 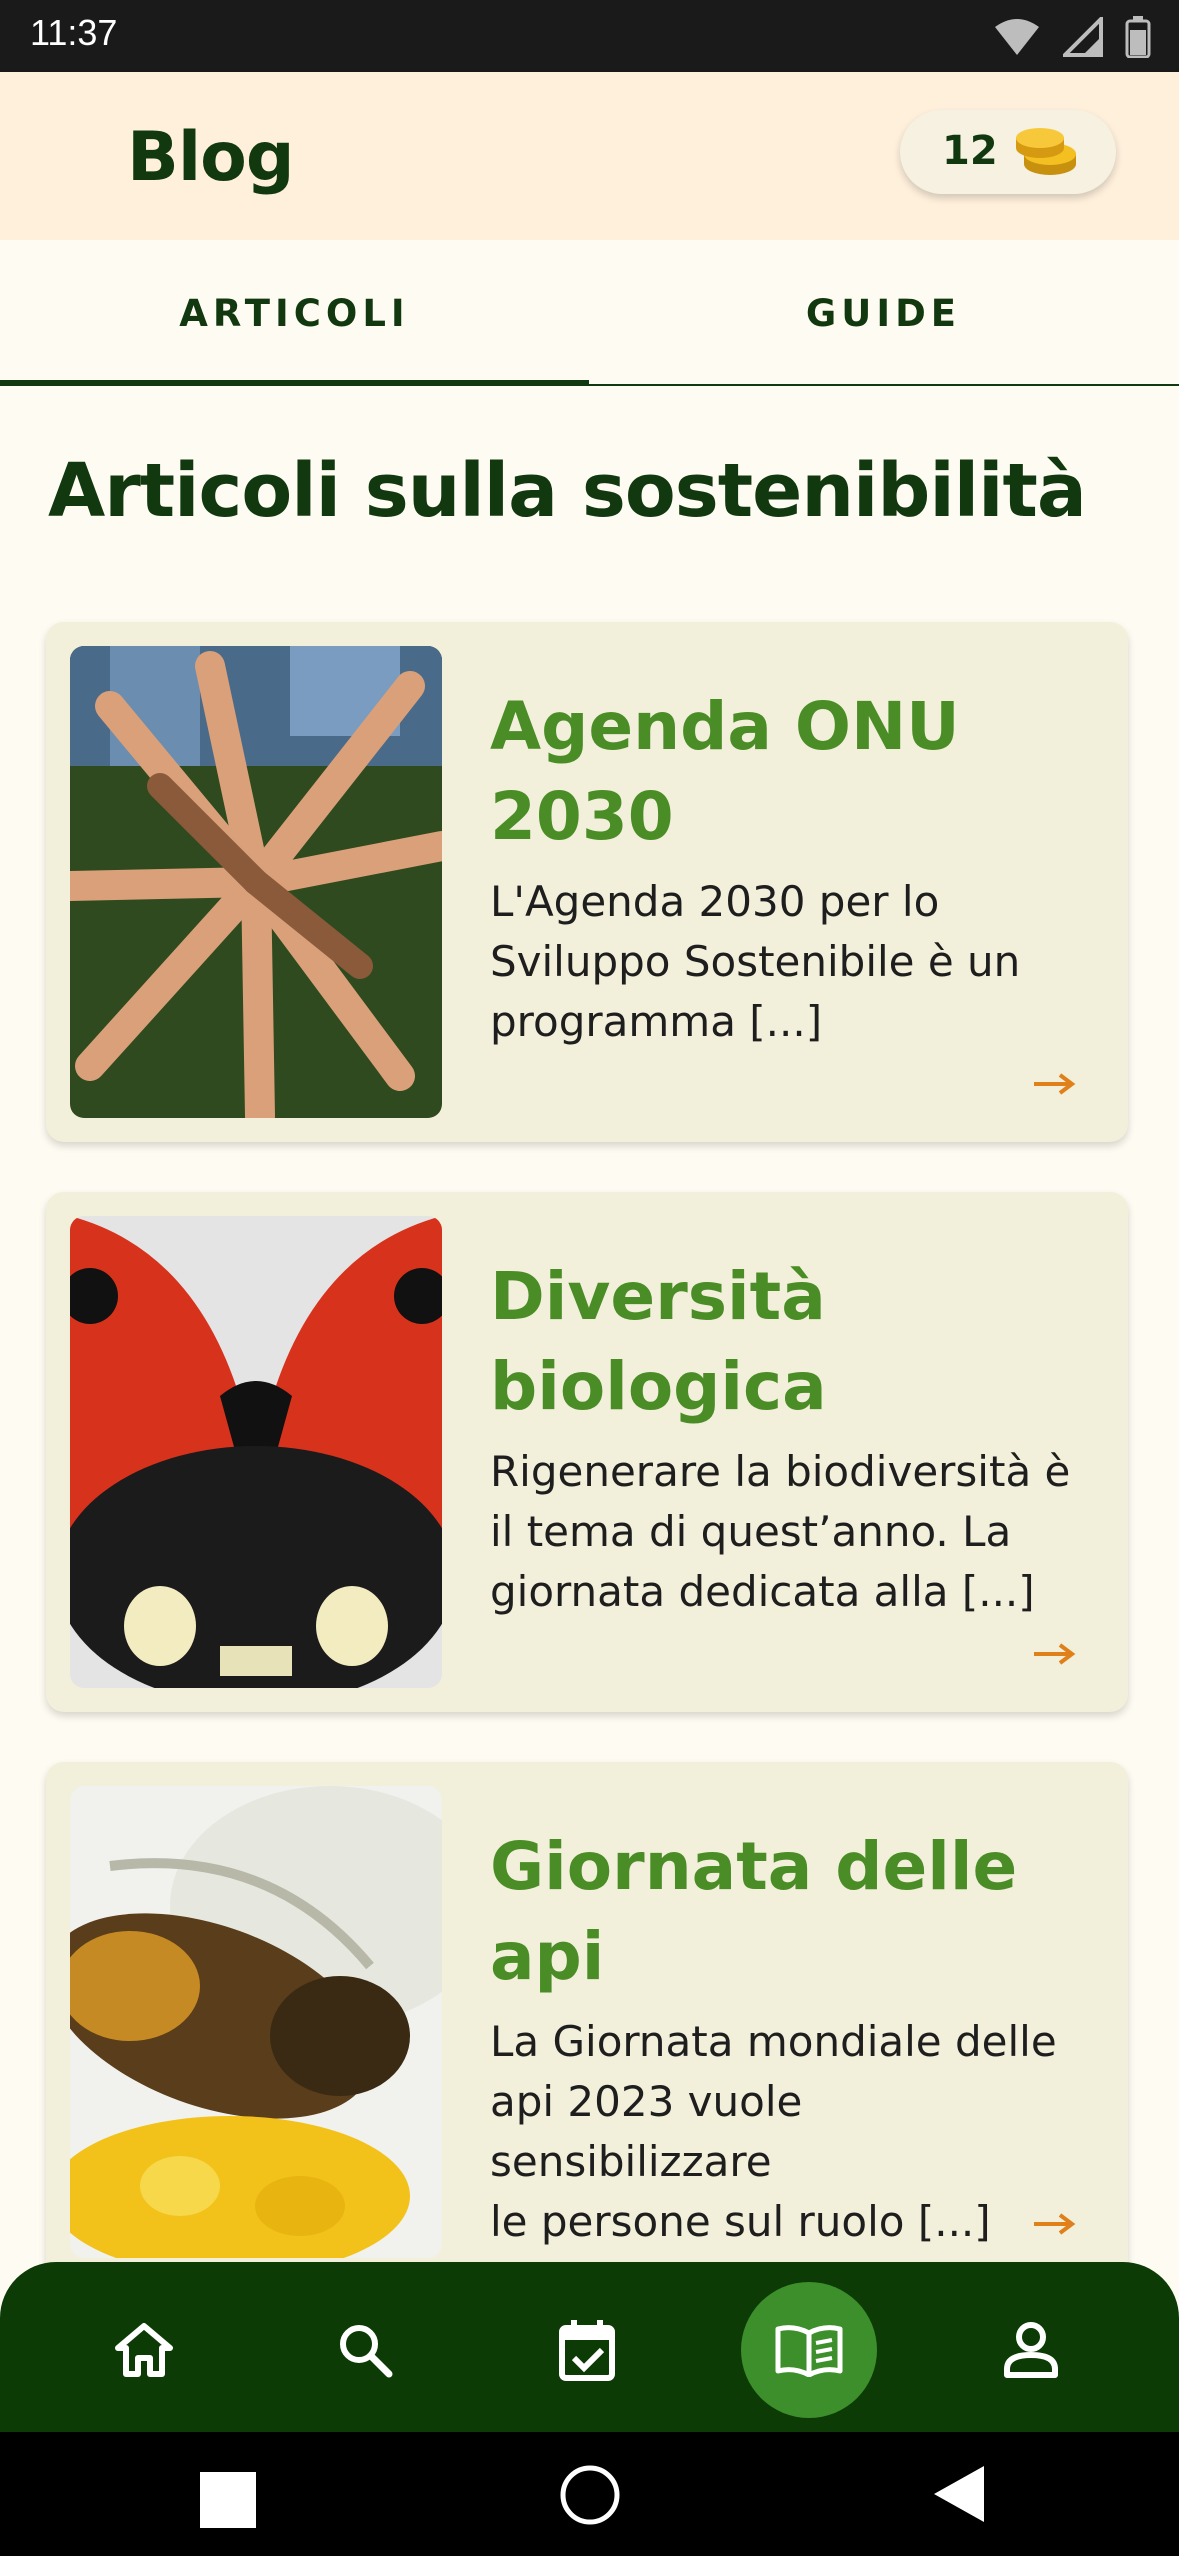 I want to click on article-title-line: 2030, so click(x=582, y=816).